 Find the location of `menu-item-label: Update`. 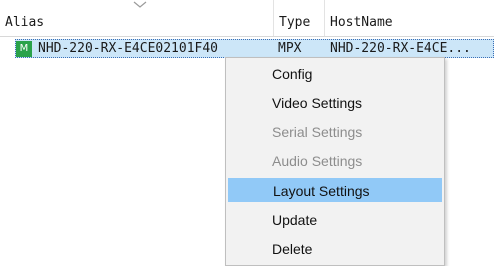

menu-item-label: Update is located at coordinates (295, 220).